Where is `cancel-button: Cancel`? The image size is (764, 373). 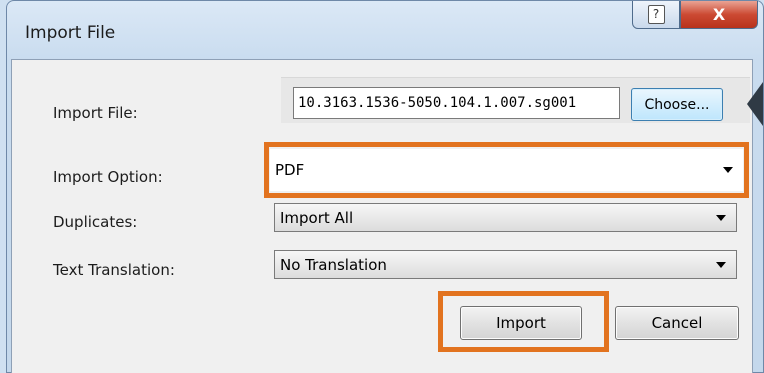 cancel-button: Cancel is located at coordinates (677, 323).